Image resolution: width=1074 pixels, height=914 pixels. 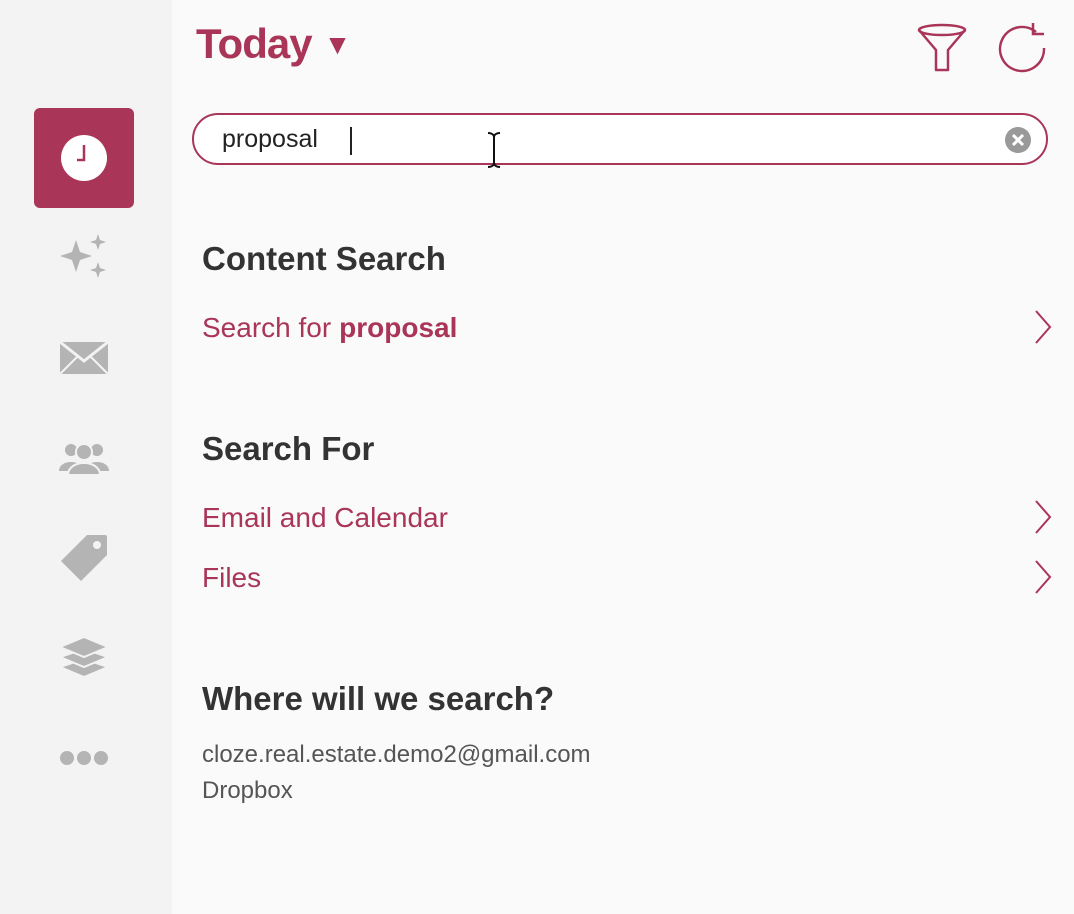 What do you see at coordinates (378, 698) in the screenshot?
I see `where-heading: Where will we search?` at bounding box center [378, 698].